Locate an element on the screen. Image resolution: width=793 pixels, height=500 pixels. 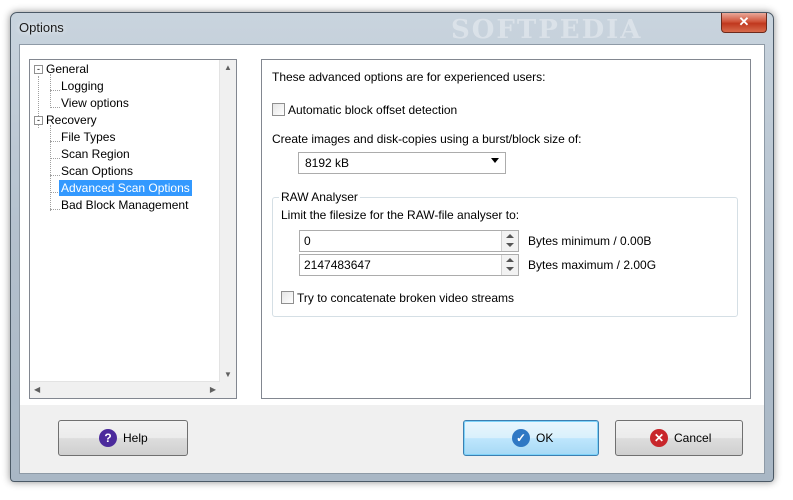
min-size-spinner: 0 is located at coordinates (409, 241).